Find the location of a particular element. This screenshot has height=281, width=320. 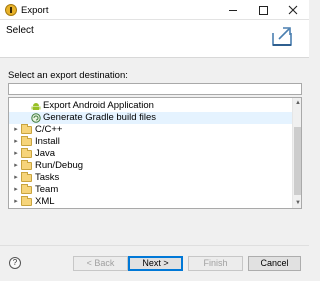

tree-item-export-android-application: Export Android Application is located at coordinates (150, 106).